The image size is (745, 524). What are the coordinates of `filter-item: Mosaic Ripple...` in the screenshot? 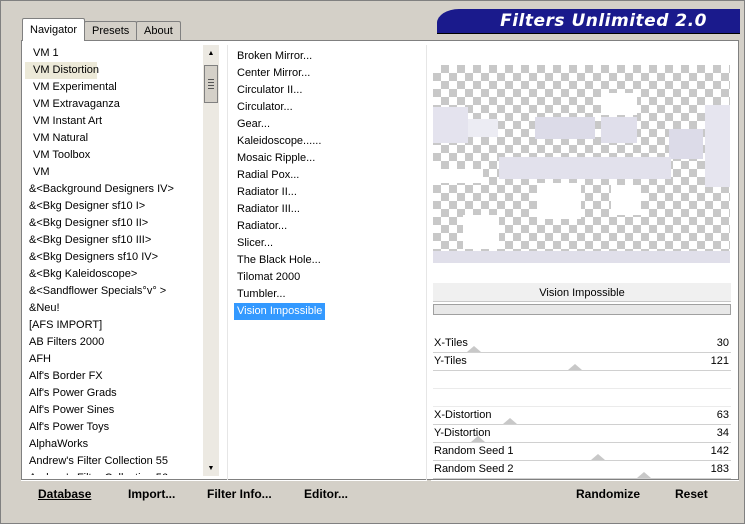 It's located at (276, 158).